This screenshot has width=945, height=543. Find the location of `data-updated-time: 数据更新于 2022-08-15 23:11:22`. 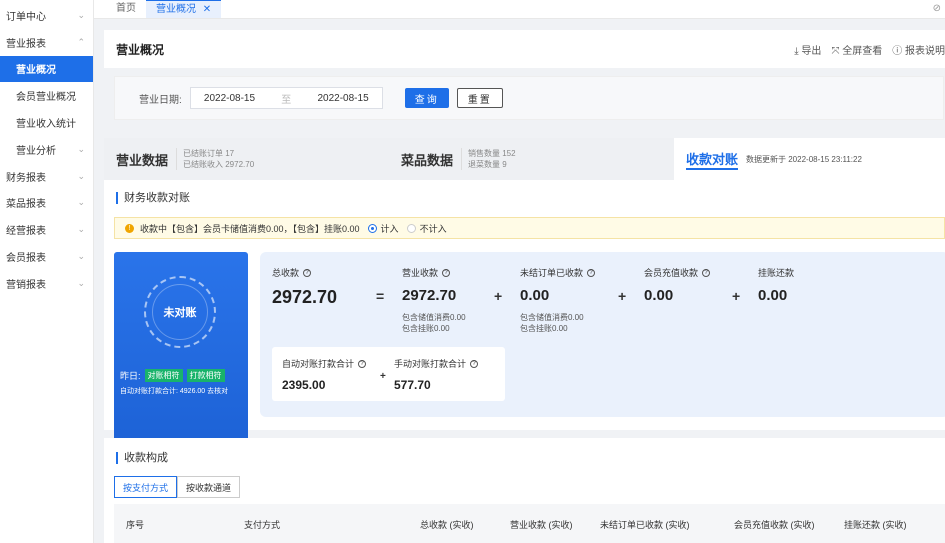

data-updated-time: 数据更新于 2022-08-15 23:11:22 is located at coordinates (804, 159).